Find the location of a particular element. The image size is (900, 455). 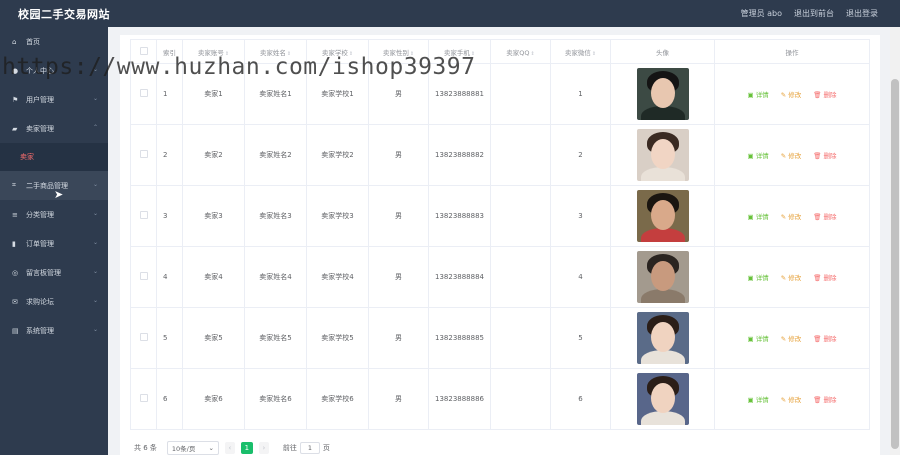

table-row: 3 卖家3 卖家姓名3 卖家学校3 男 13823888883 3 ▣ 详情 ✎ 修改 🗑 删除 is located at coordinates (500, 216).